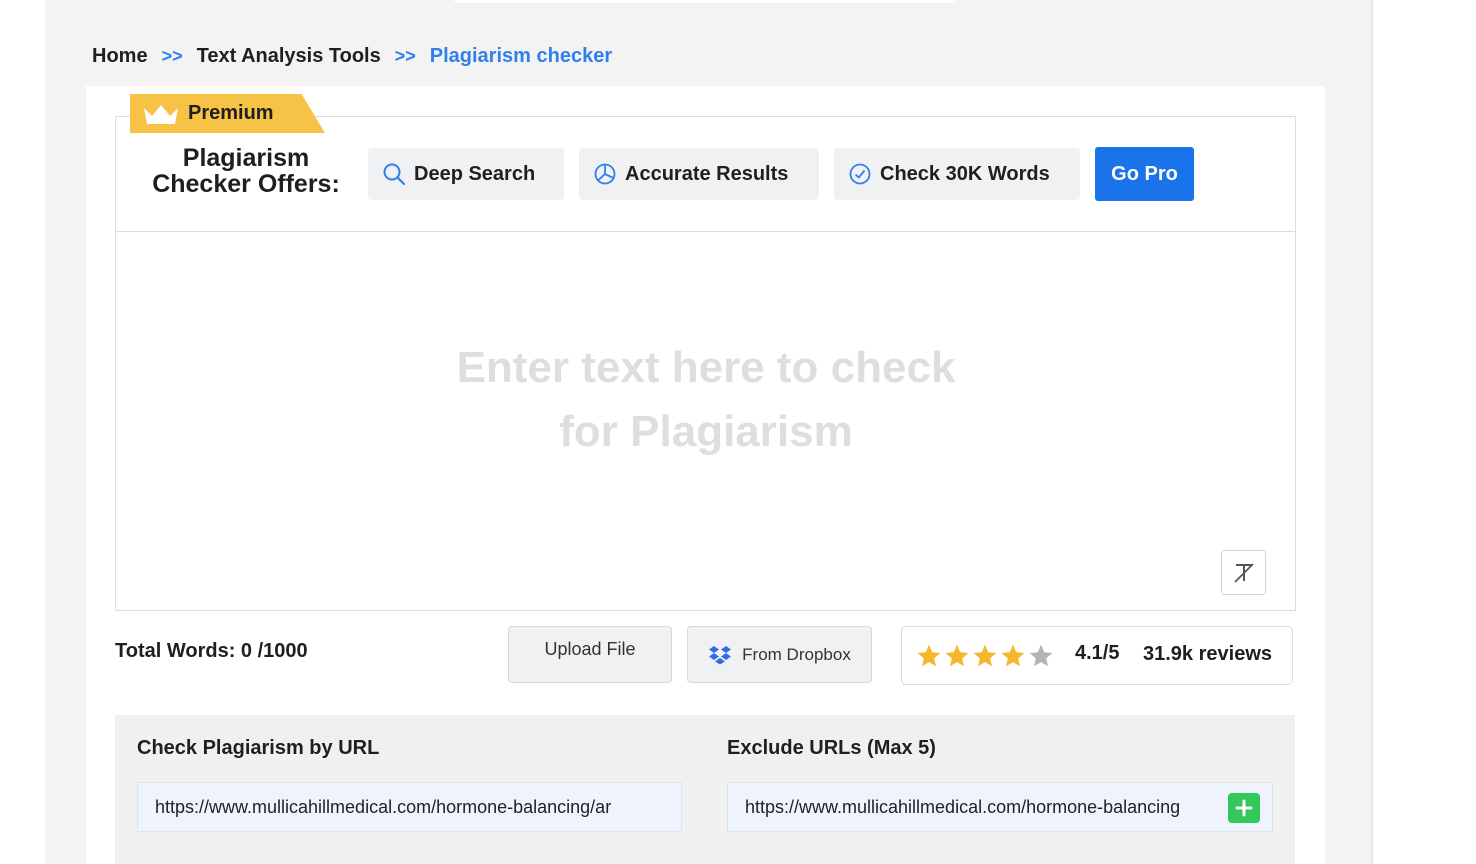 Image resolution: width=1476 pixels, height=864 pixels. What do you see at coordinates (831, 748) in the screenshot?
I see `exclude-urls-label: Exclude URLs (Max 5)` at bounding box center [831, 748].